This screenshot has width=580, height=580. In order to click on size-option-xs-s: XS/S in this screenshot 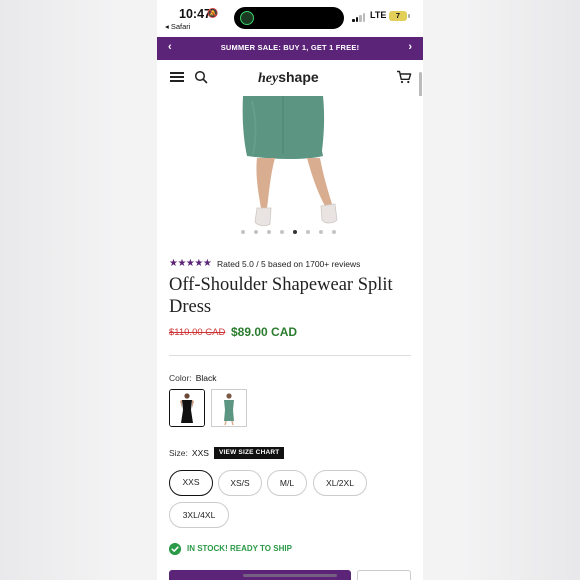, I will do `click(240, 483)`.